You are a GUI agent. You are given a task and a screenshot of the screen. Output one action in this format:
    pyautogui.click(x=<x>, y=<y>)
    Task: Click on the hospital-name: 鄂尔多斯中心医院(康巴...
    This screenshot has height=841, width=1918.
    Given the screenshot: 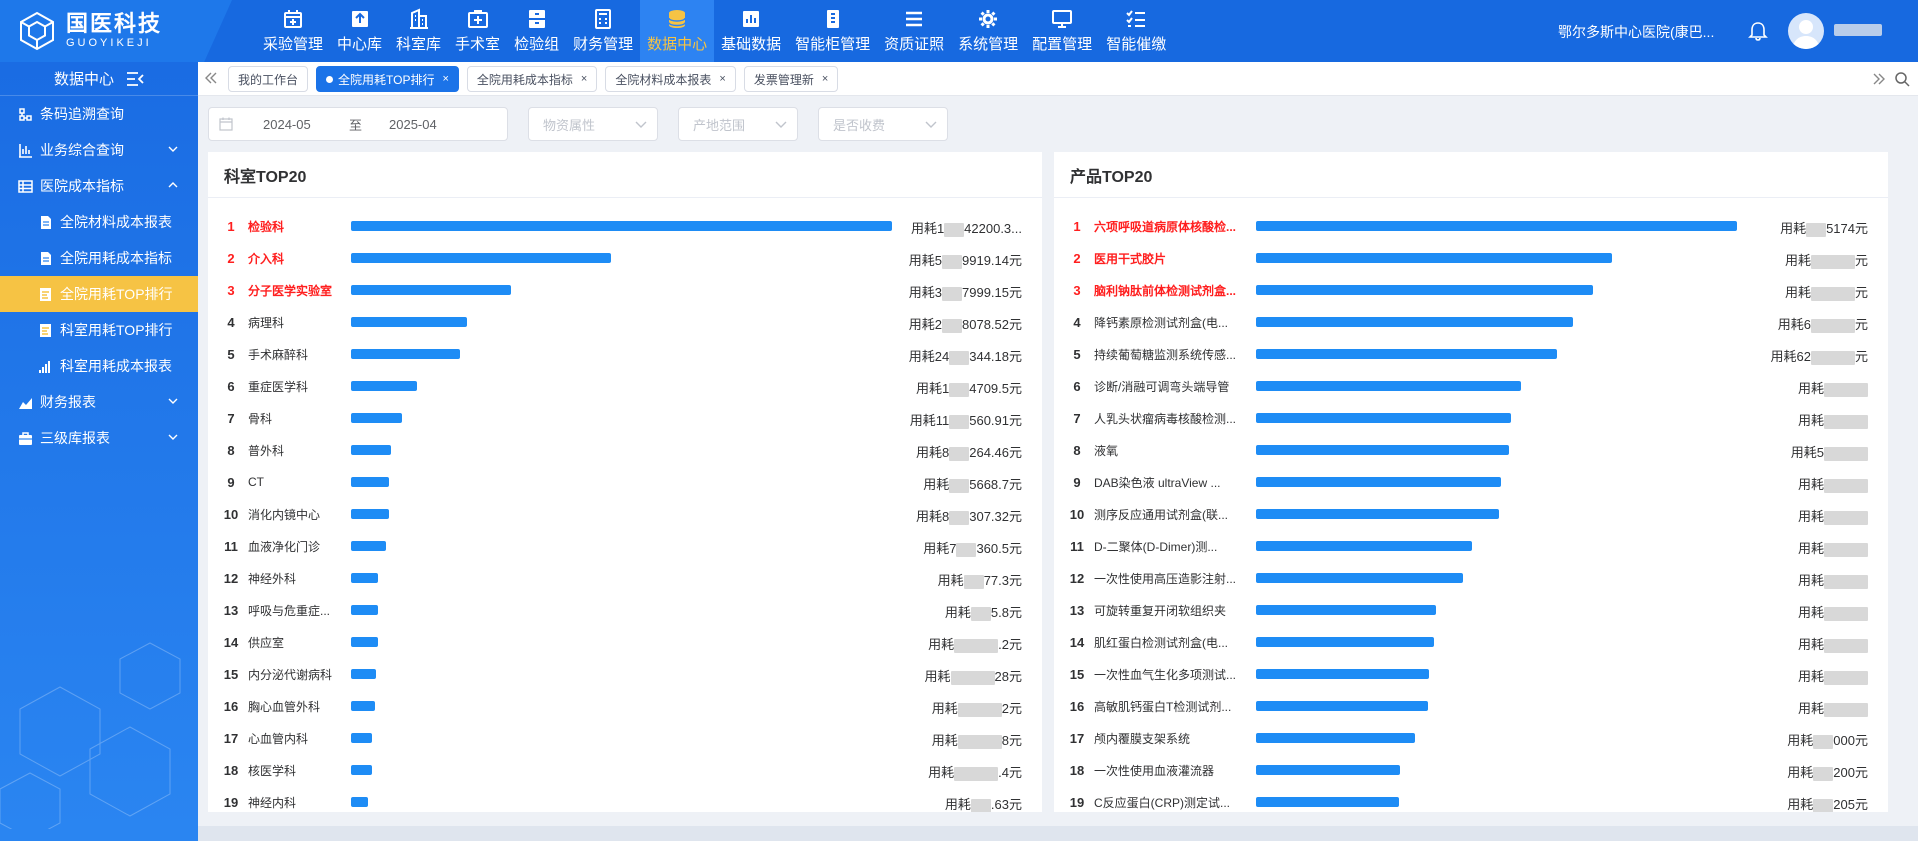 What is the action you would take?
    pyautogui.click(x=1636, y=32)
    